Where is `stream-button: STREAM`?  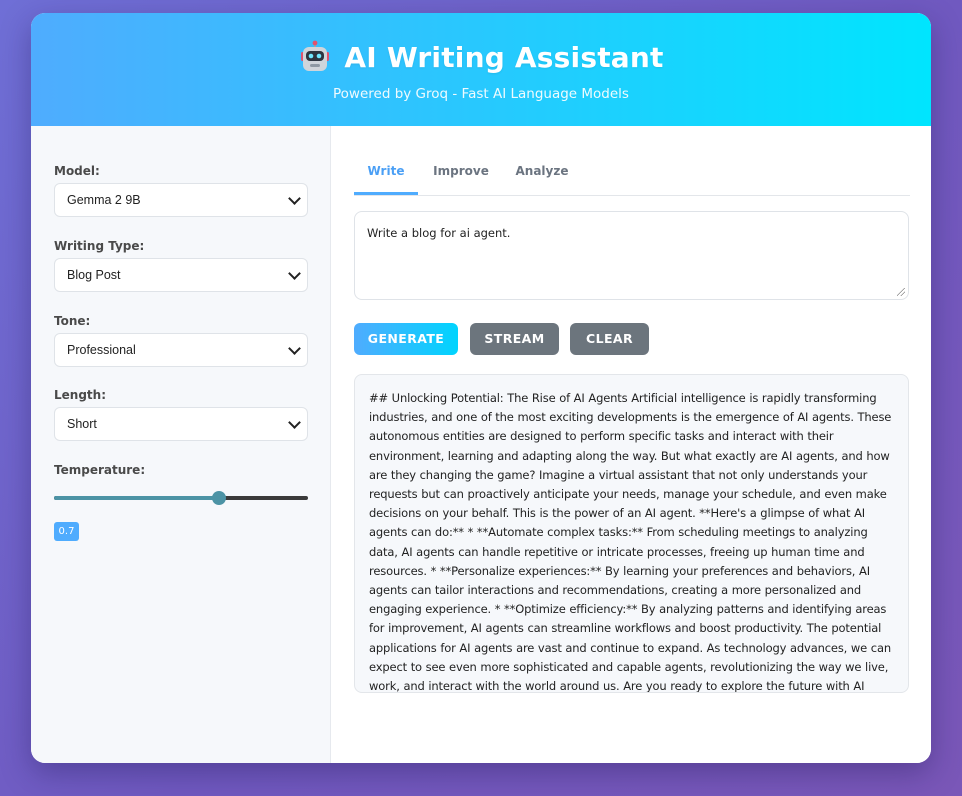
stream-button: STREAM is located at coordinates (514, 339).